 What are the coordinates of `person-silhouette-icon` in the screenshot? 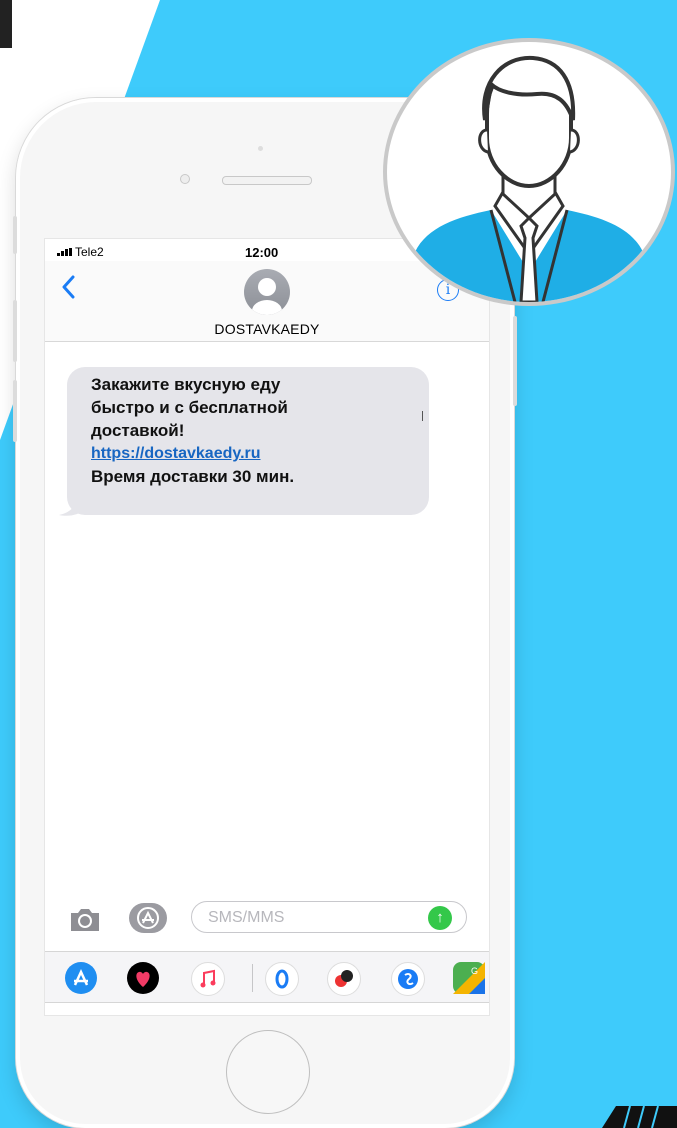 It's located at (267, 296).